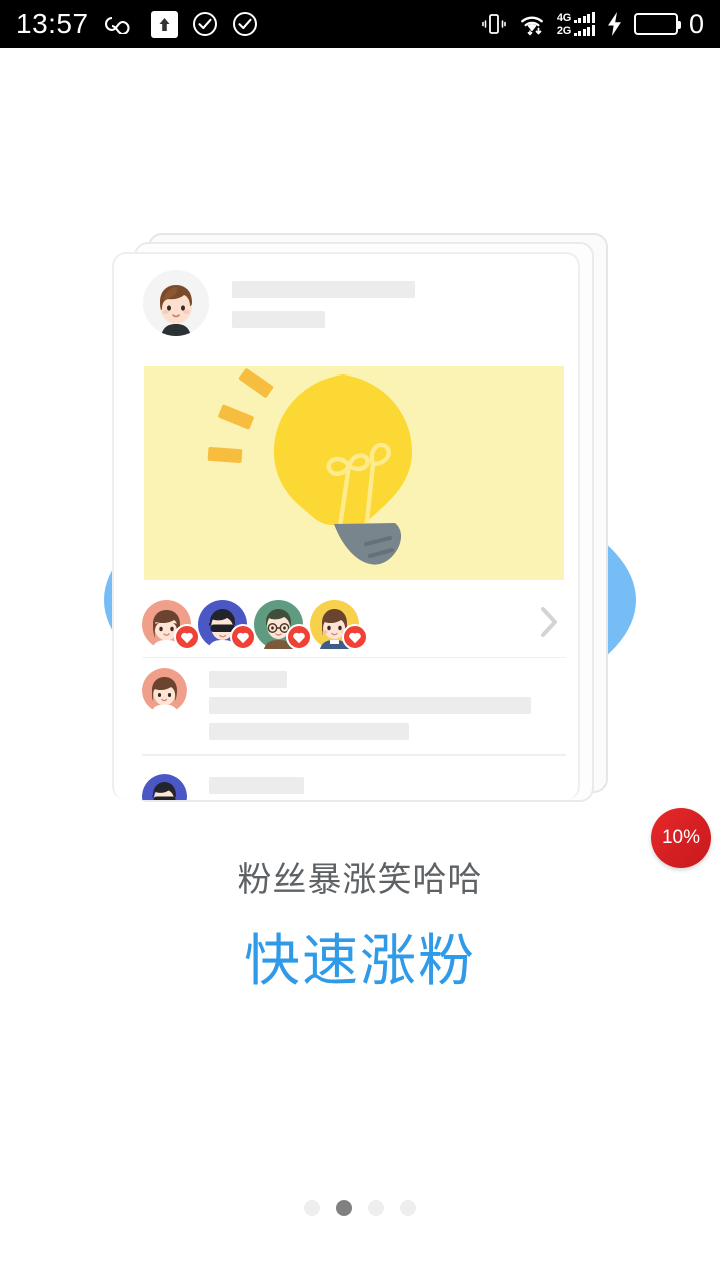 The height and width of the screenshot is (1280, 720). What do you see at coordinates (360, 960) in the screenshot?
I see `onboarding-title: 快速涨粉` at bounding box center [360, 960].